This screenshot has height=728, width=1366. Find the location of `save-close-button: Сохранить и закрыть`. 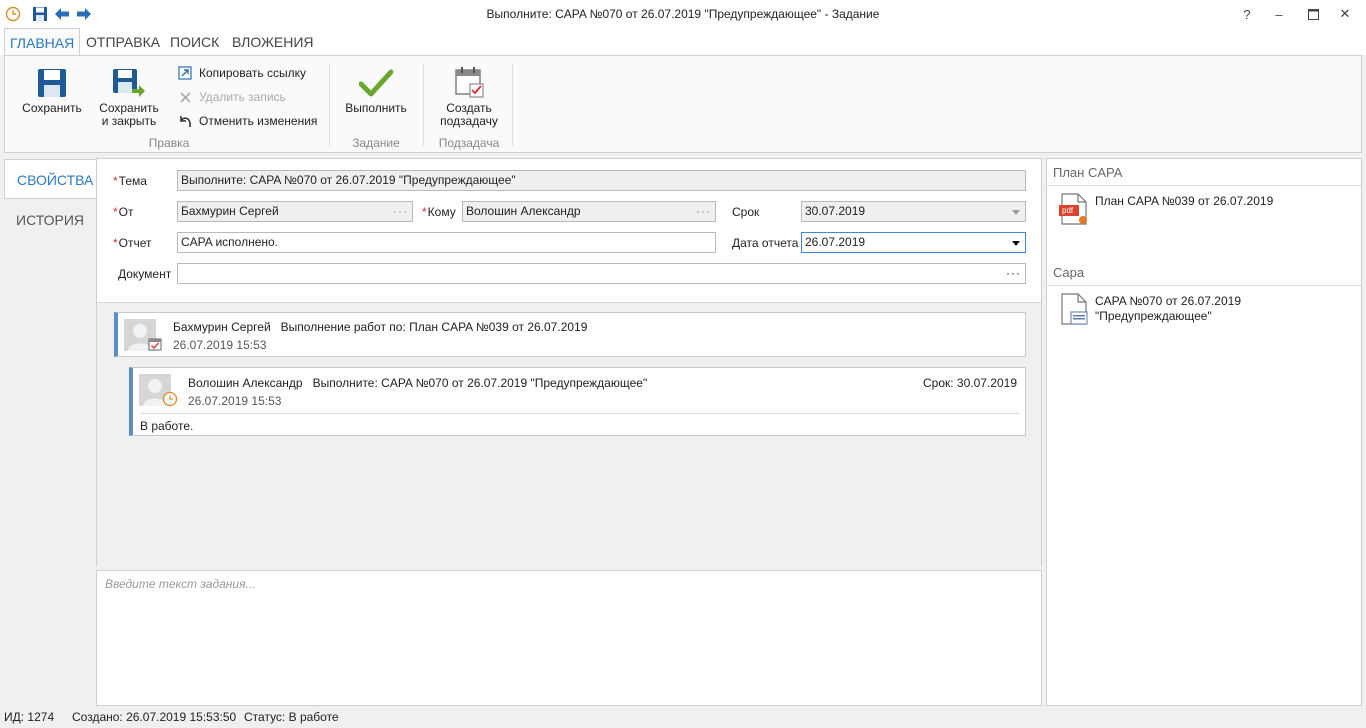

save-close-button: Сохранить и закрыть is located at coordinates (129, 96).